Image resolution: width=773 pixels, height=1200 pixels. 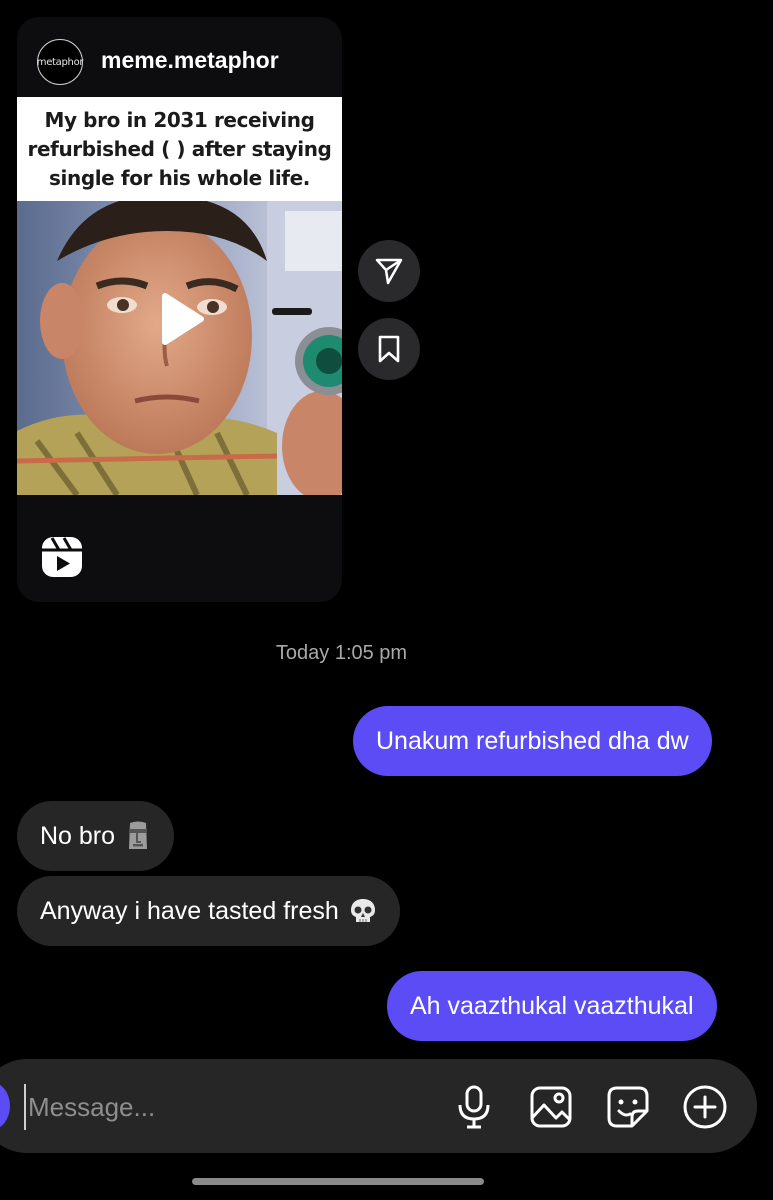 What do you see at coordinates (362, 910) in the screenshot?
I see `skull-emoji` at bounding box center [362, 910].